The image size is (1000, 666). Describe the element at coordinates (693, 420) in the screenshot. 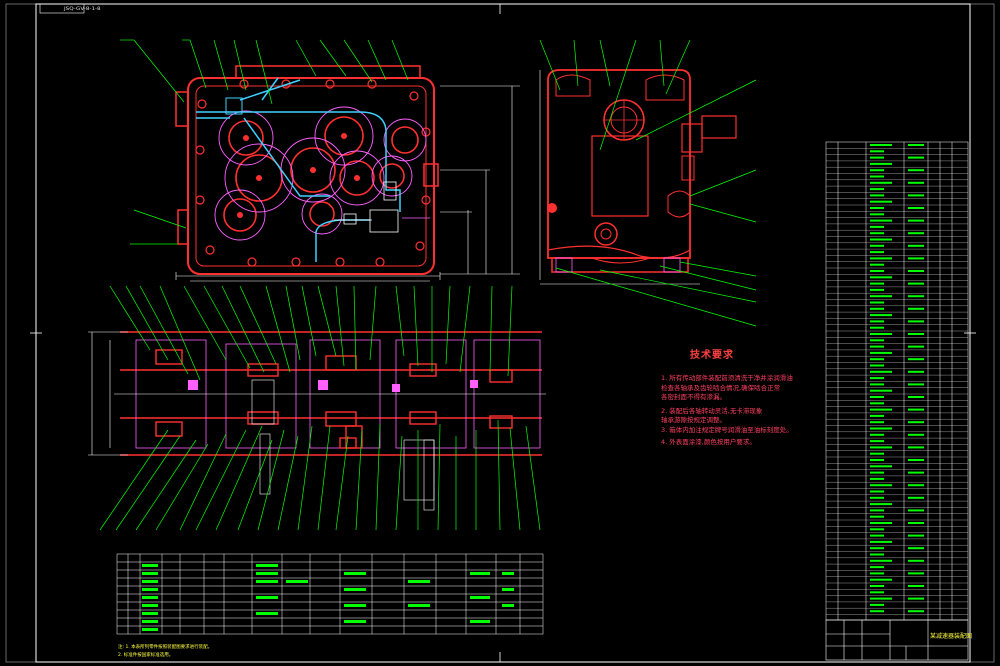

I see `tech-requirement-line: 轴承游隙按规定调整。` at that location.